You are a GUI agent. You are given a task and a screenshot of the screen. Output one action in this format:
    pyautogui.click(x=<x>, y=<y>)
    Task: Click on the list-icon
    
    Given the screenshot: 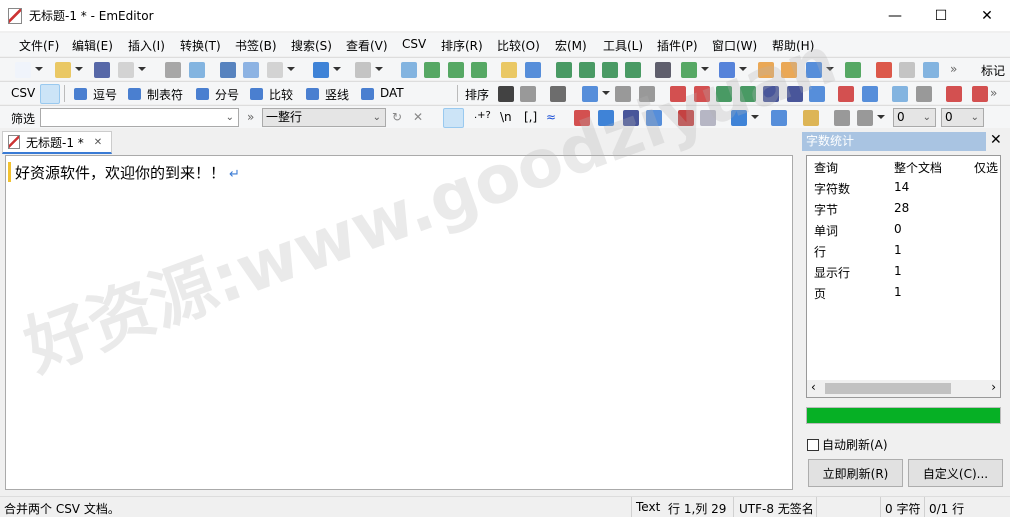 What is the action you would take?
    pyautogui.click(x=853, y=70)
    